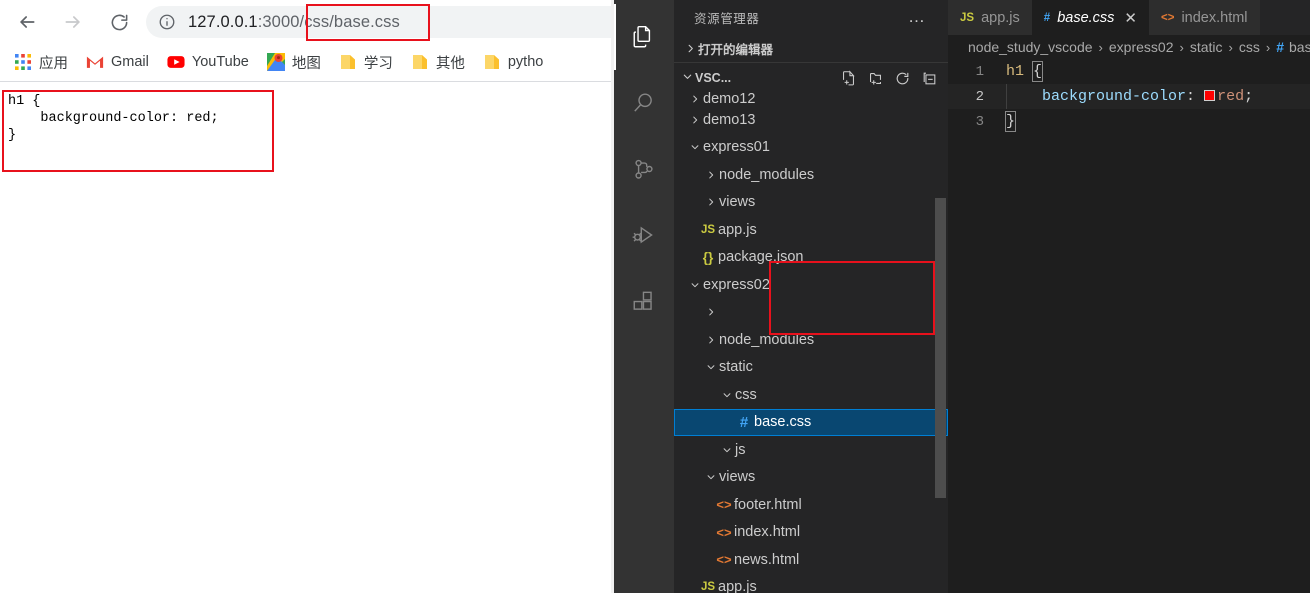 This screenshot has height=593, width=1310. I want to click on extensions-icon, so click(642, 300).